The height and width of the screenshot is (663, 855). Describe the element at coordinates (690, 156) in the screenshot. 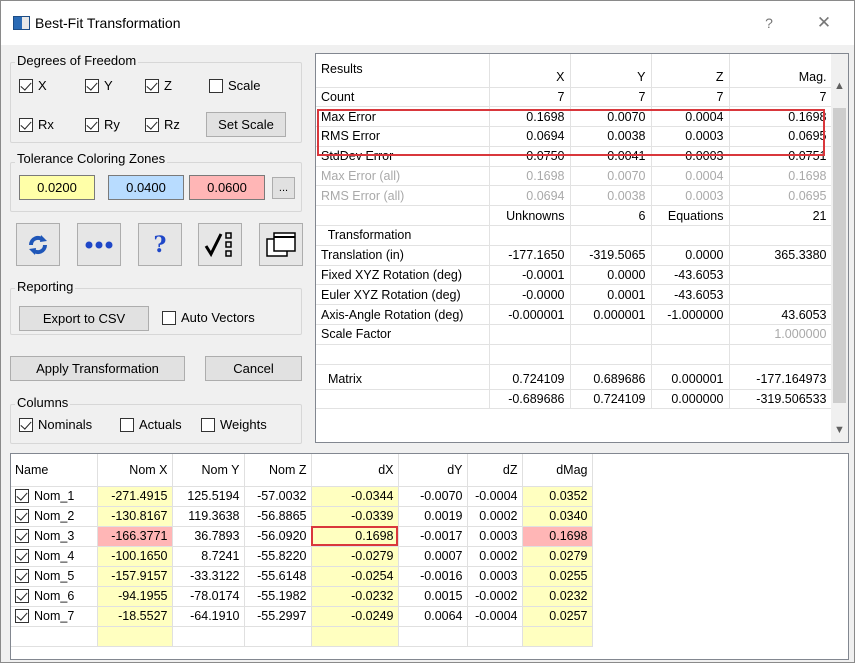

I see `results-cell: 0.0003` at that location.